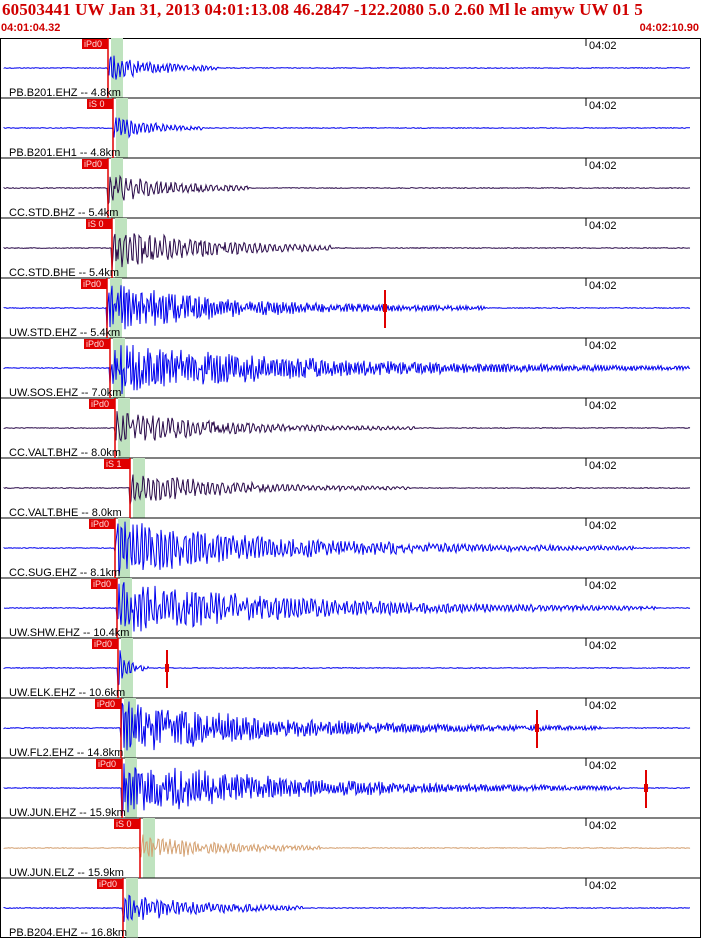  I want to click on analysis-window, so click(139, 488).